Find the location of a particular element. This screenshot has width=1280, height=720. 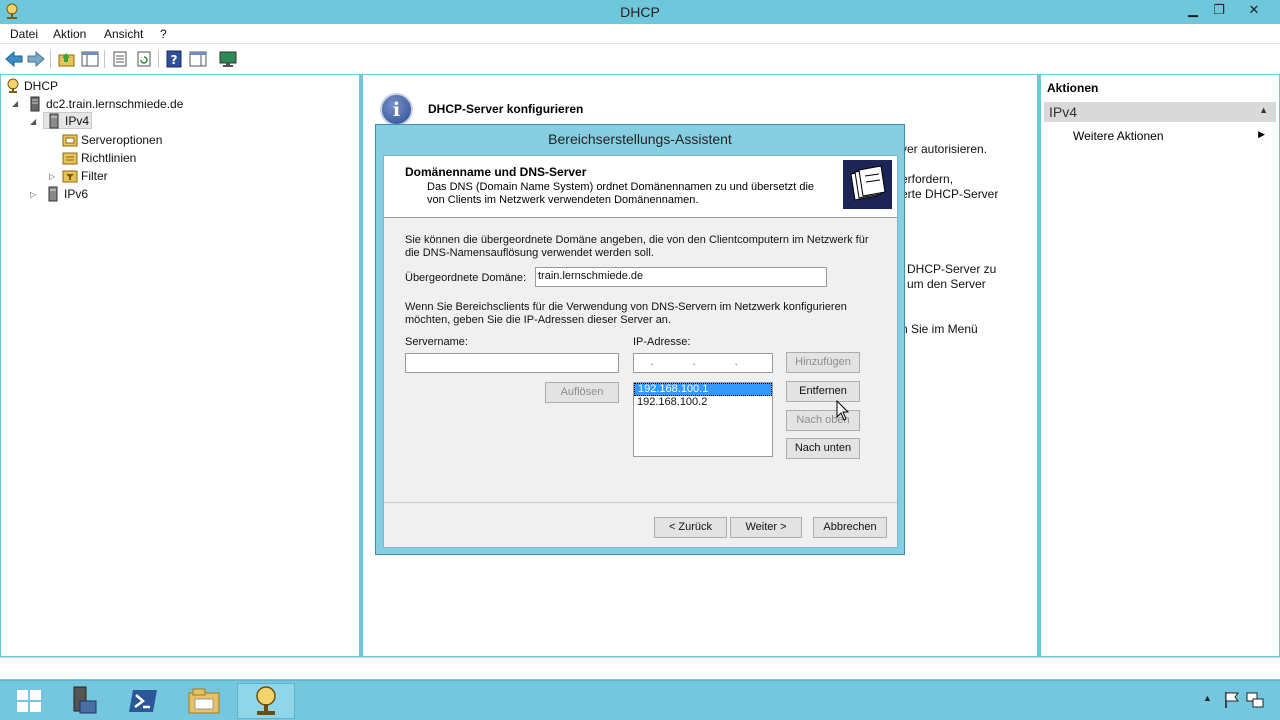

close-button: ✕ is located at coordinates (1254, 10).